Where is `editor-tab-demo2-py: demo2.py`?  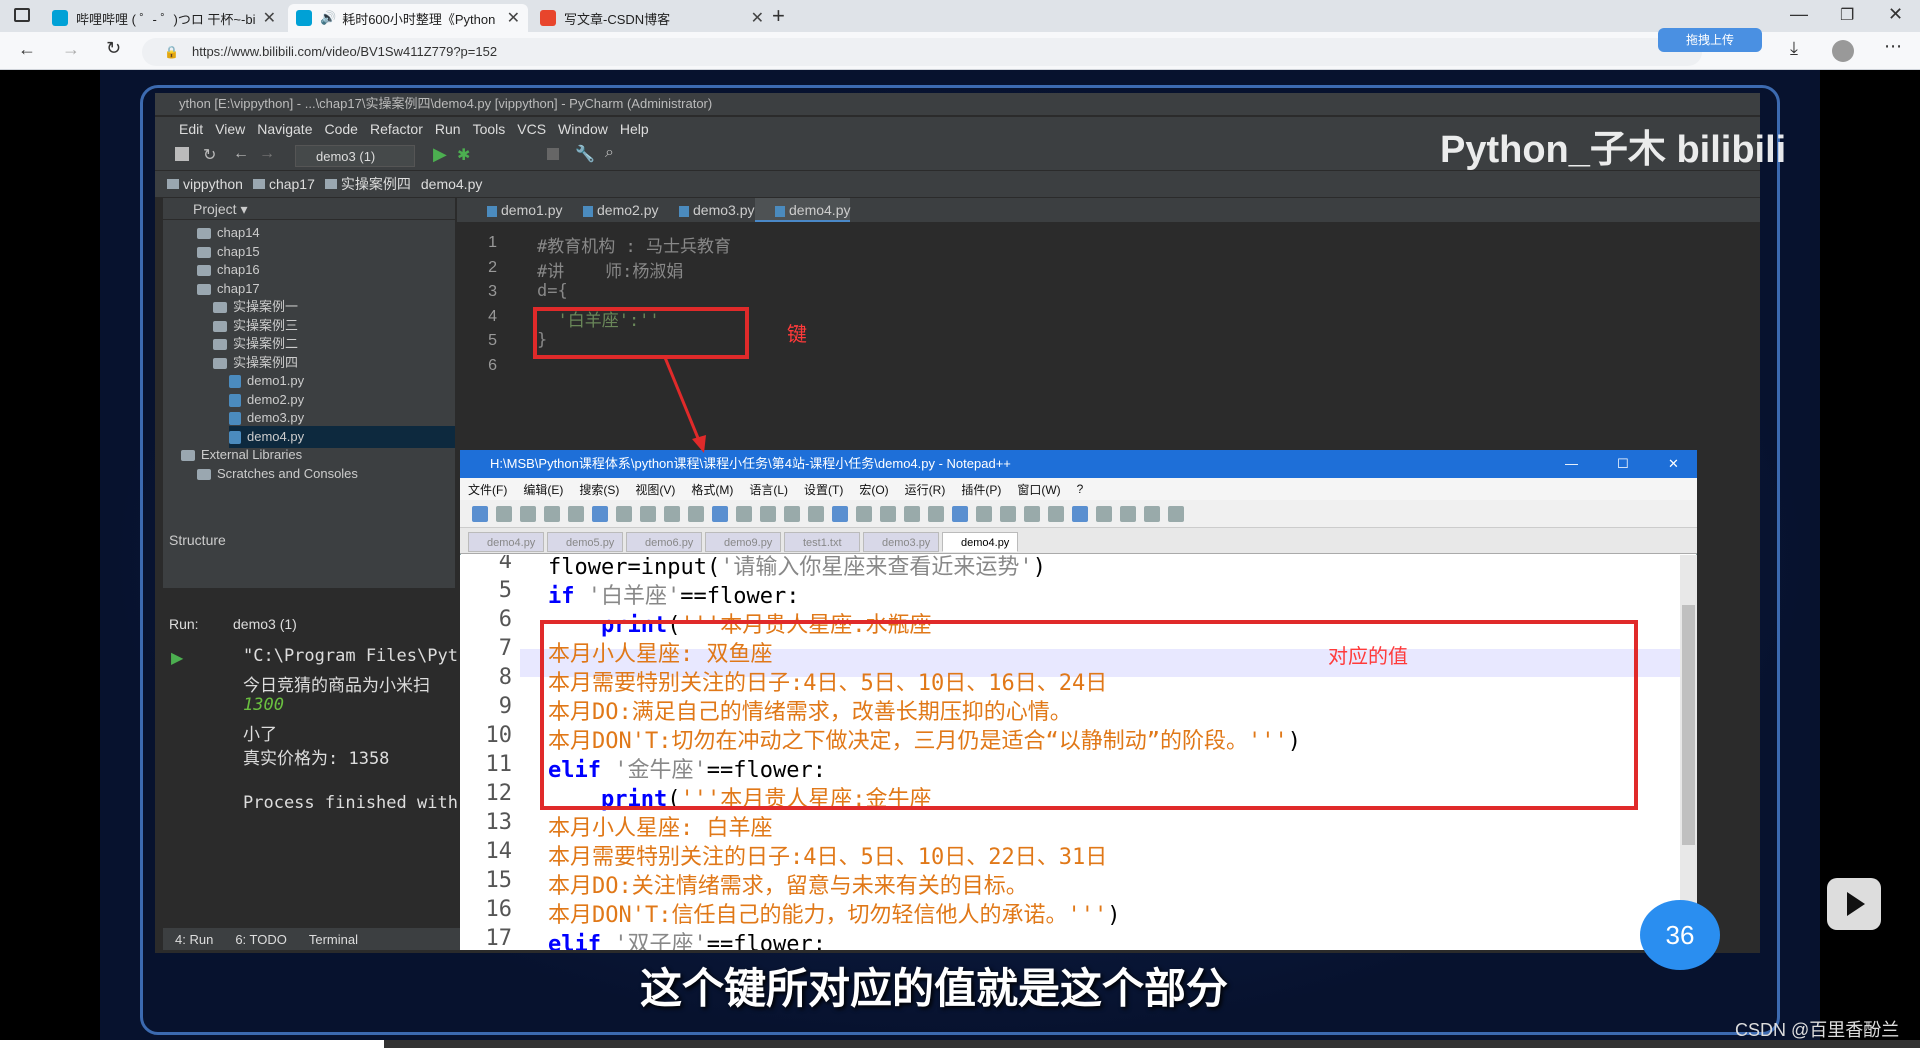
editor-tab-demo2-py: demo2.py is located at coordinates (610, 210).